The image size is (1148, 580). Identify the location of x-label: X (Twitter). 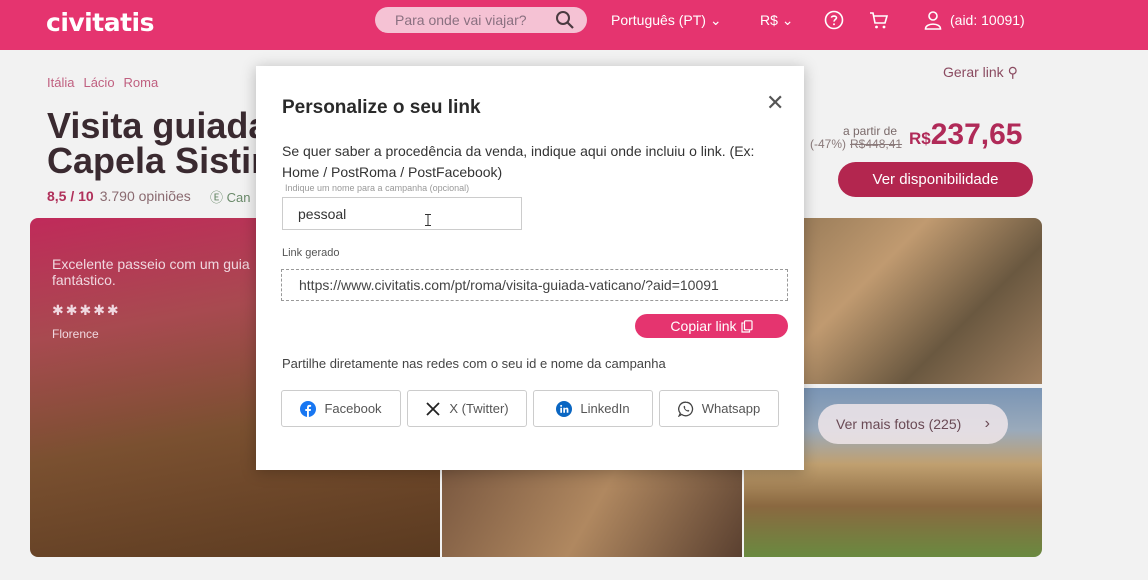
(479, 408).